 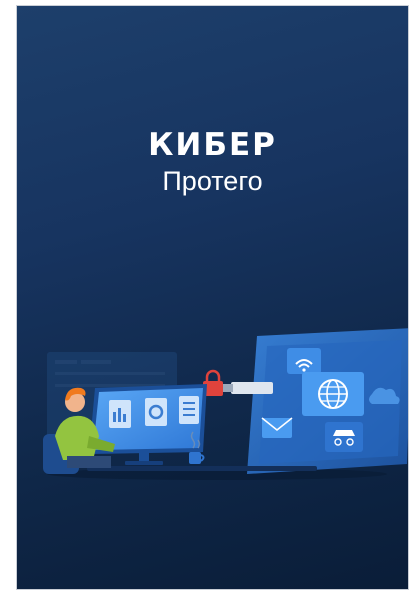 I want to click on brand-subtitle: Протего, so click(x=212, y=181).